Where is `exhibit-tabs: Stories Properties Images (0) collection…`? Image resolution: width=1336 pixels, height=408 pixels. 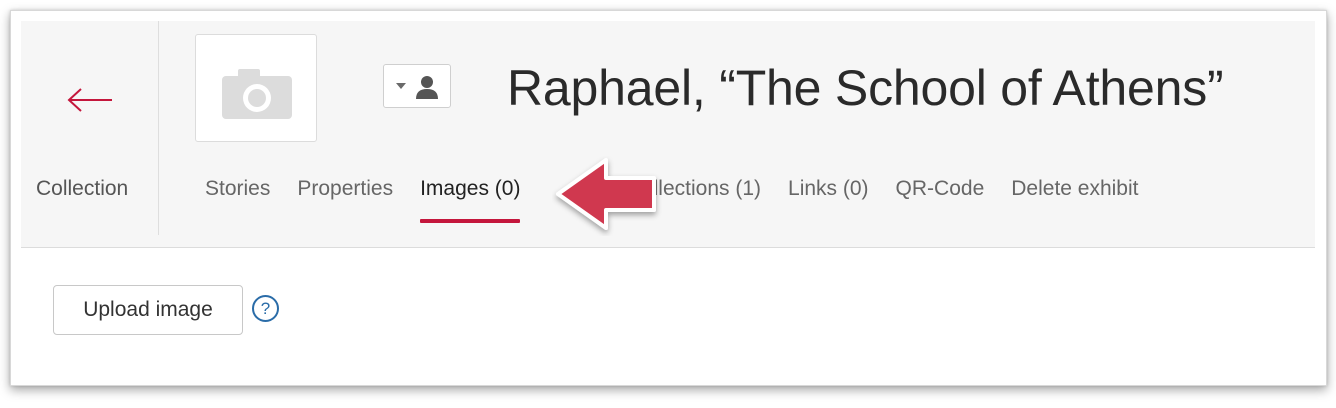 exhibit-tabs: Stories Properties Images (0) collection… is located at coordinates (685, 200).